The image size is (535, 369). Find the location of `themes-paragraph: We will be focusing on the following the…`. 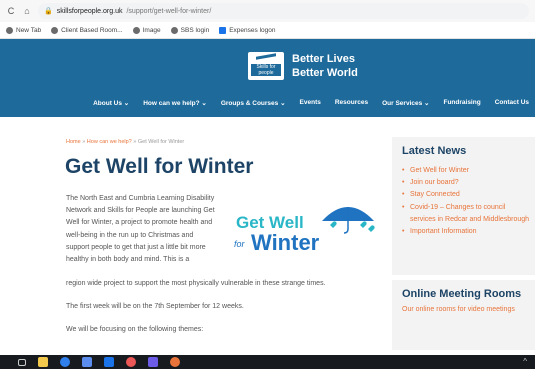

themes-paragraph: We will be focusing on the following the… is located at coordinates (135, 329).